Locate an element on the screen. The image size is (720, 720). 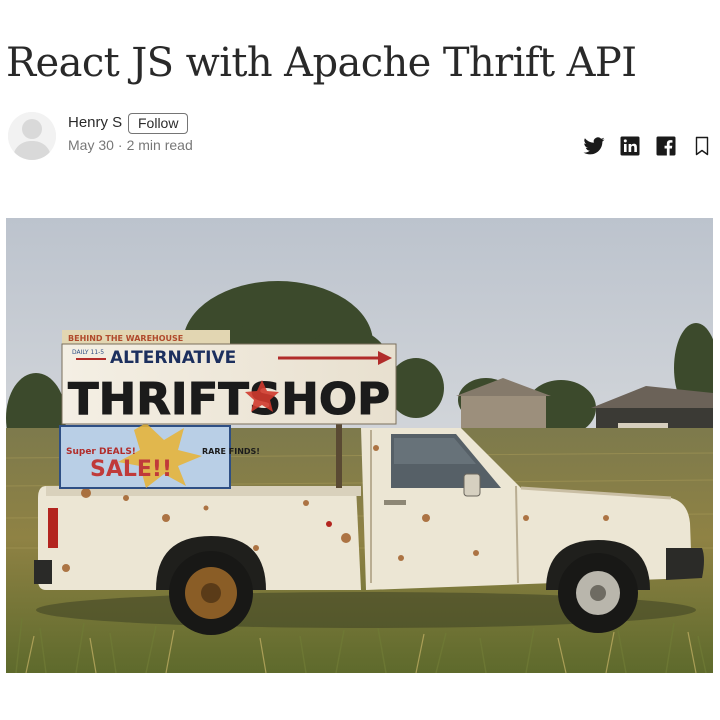
author-avatar is located at coordinates (32, 136).